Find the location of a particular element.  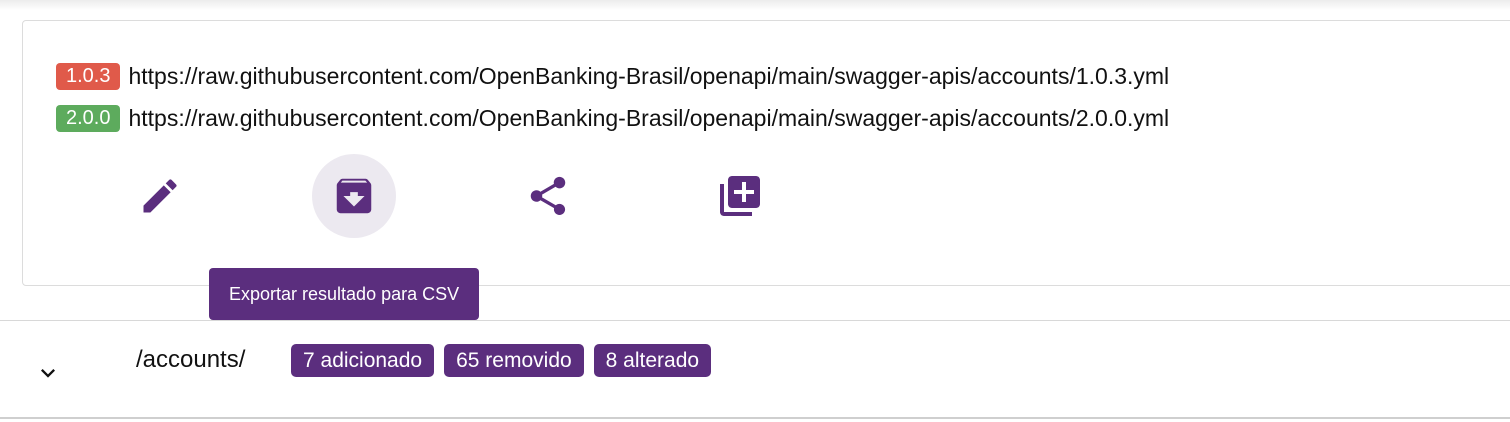

compare-add-button is located at coordinates (740, 196).